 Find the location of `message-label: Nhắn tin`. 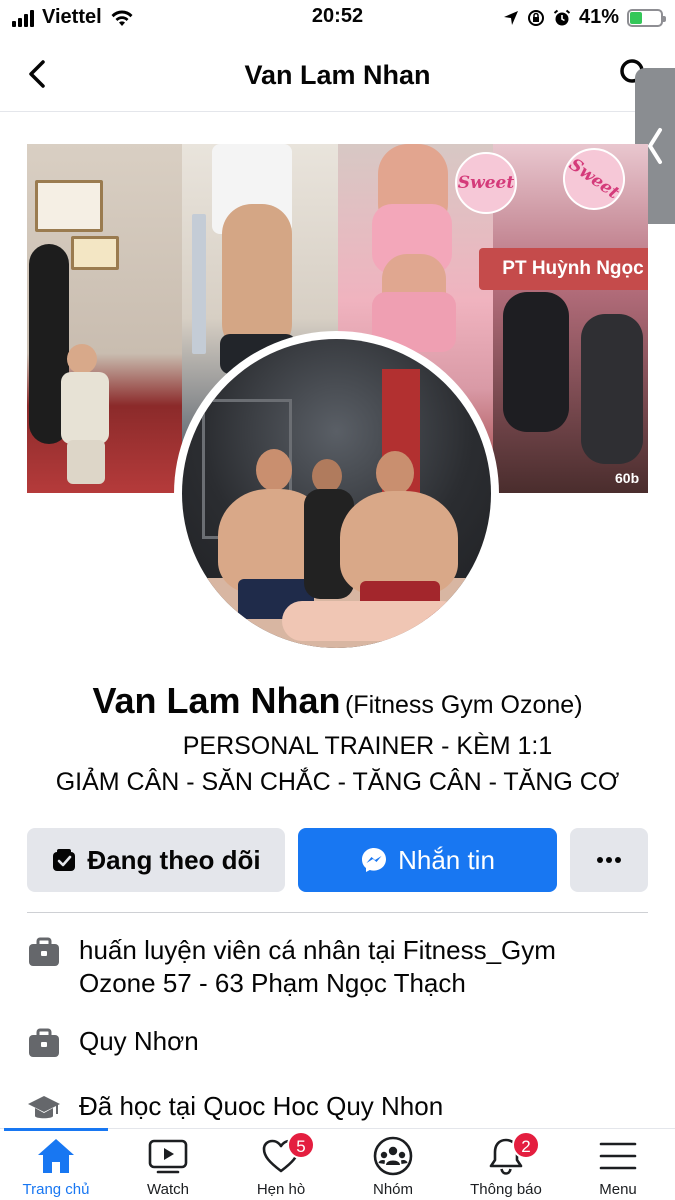

message-label: Nhắn tin is located at coordinates (446, 859).